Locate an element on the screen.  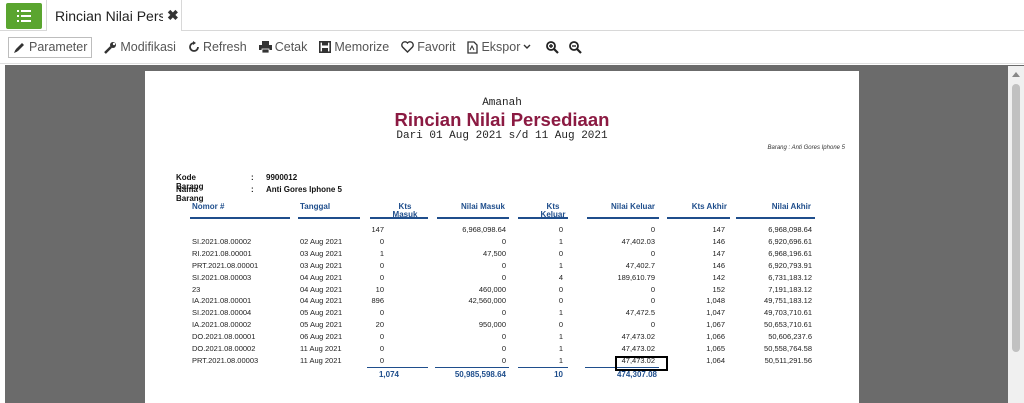
cell-nilai-akhir: 49,751,183.12 is located at coordinates (788, 301).